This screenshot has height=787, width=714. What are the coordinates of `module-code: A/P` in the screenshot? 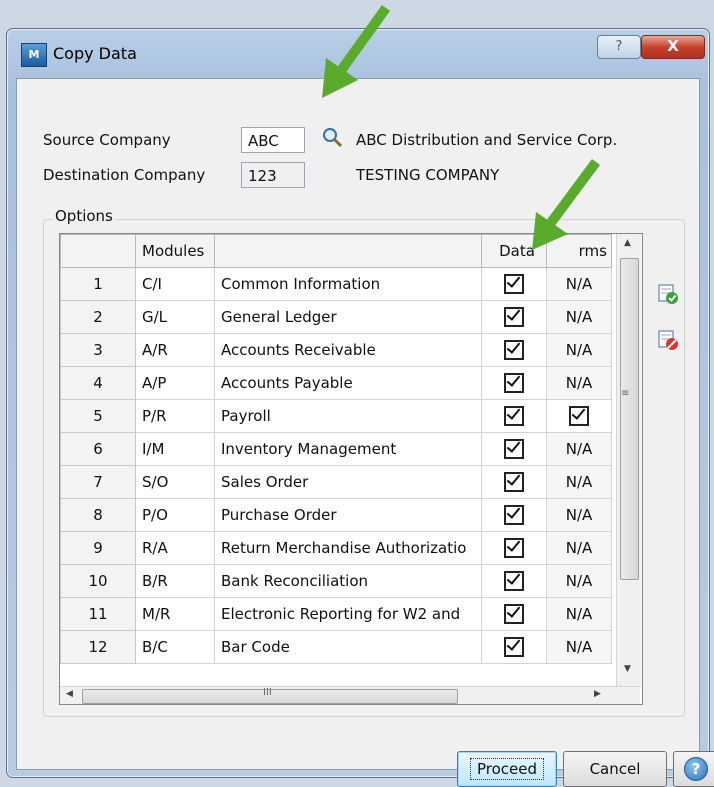 It's located at (175, 383).